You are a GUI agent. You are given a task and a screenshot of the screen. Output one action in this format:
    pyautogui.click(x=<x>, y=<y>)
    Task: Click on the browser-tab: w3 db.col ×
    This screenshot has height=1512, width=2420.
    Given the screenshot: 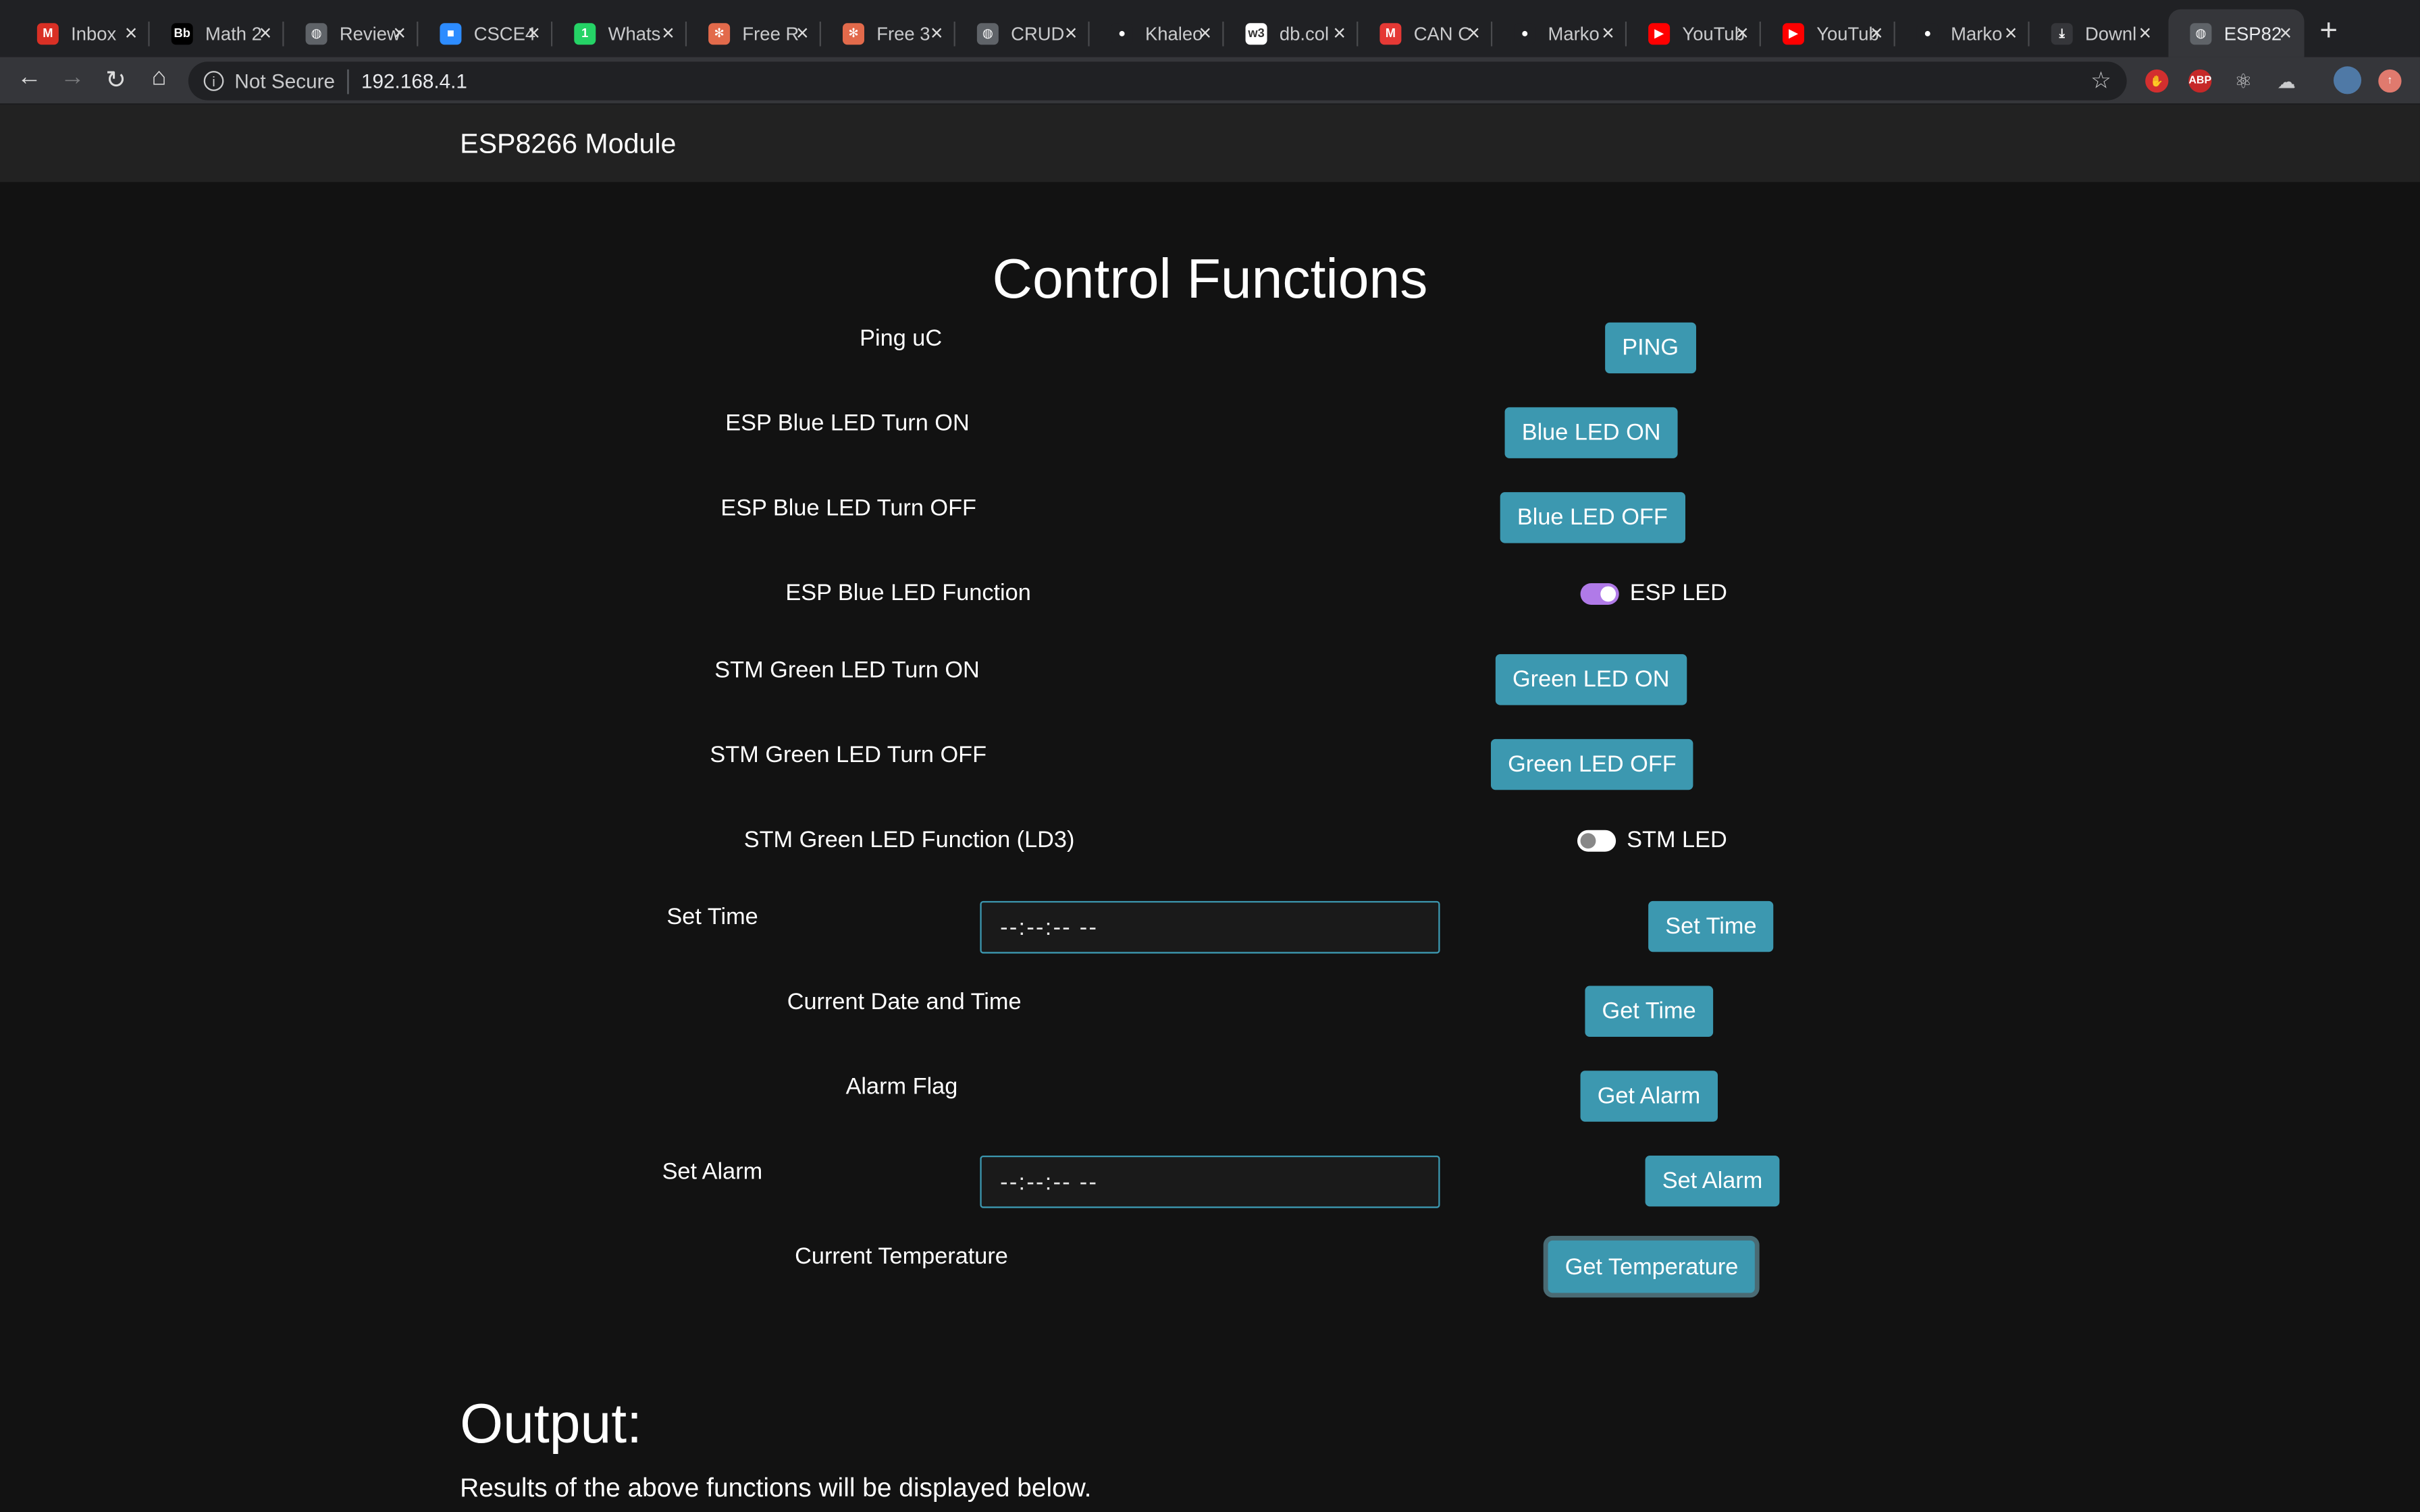 What is the action you would take?
    pyautogui.click(x=1291, y=33)
    